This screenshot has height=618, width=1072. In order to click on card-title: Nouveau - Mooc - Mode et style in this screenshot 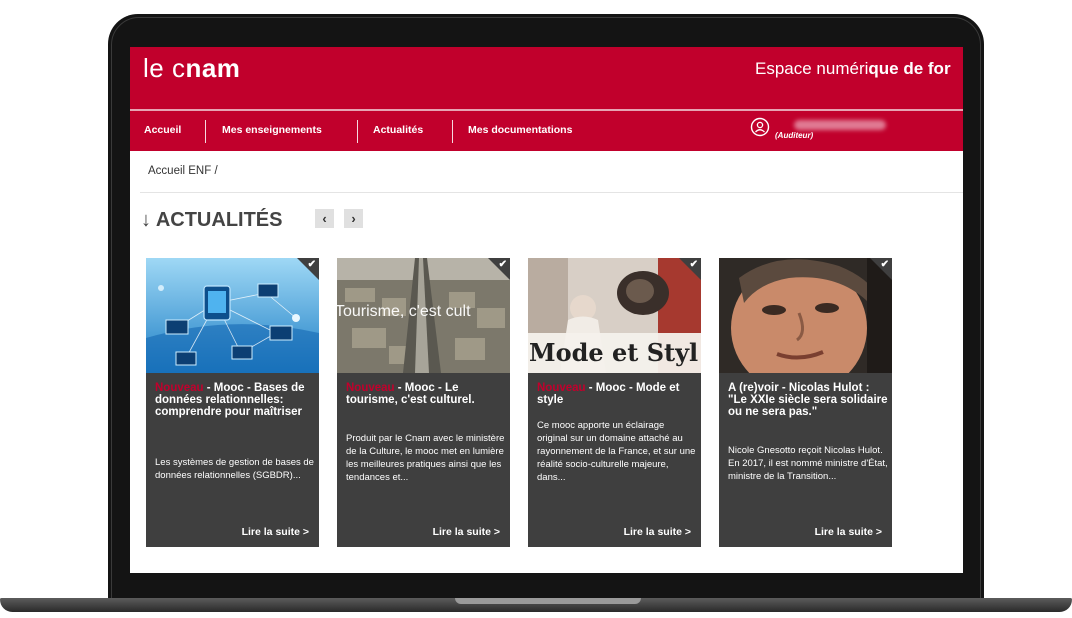, I will do `click(617, 394)`.